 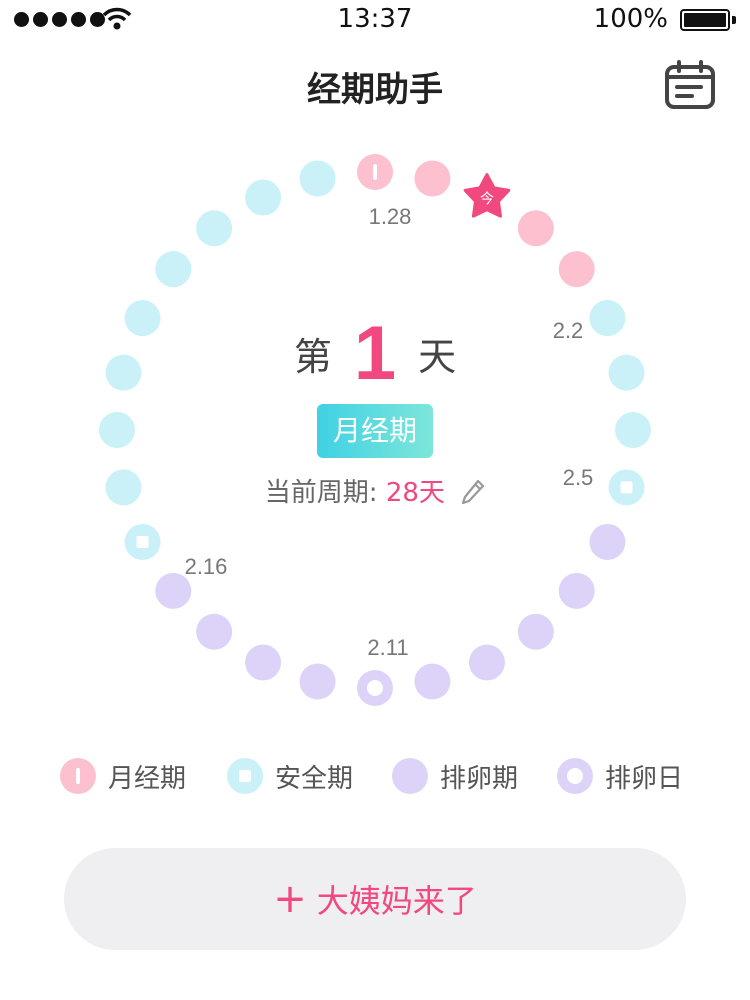 I want to click on legend: 月经期 安全期 排卵期 排卵日, so click(x=390, y=776).